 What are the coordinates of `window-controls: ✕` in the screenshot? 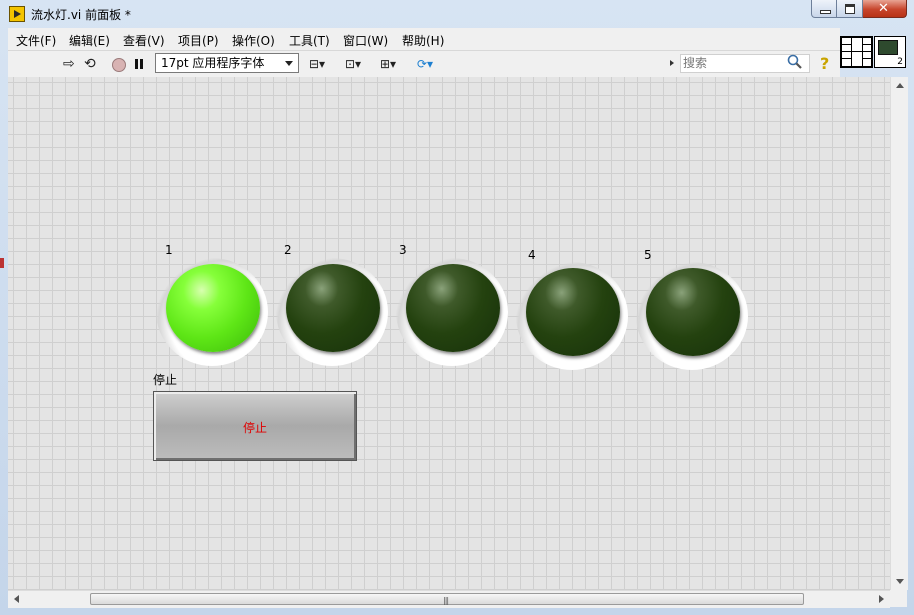 It's located at (859, 10).